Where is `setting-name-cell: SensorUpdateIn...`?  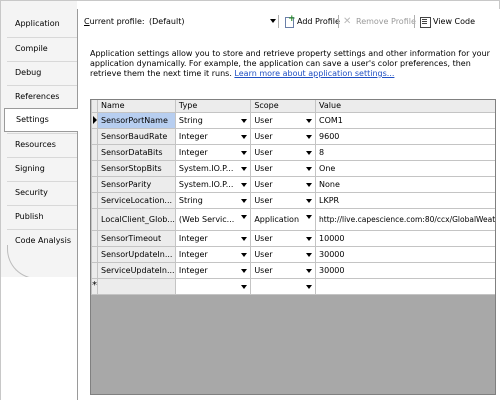 setting-name-cell: SensorUpdateIn... is located at coordinates (136, 254).